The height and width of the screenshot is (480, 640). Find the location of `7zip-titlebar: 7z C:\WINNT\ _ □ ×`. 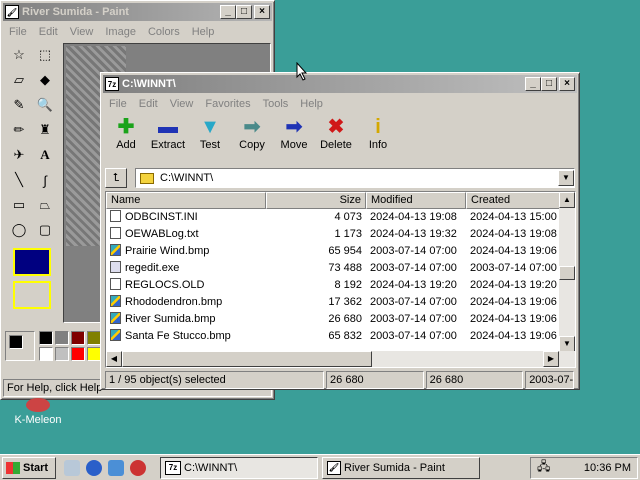

7zip-titlebar: 7z C:\WINNT\ _ □ × is located at coordinates (340, 84).